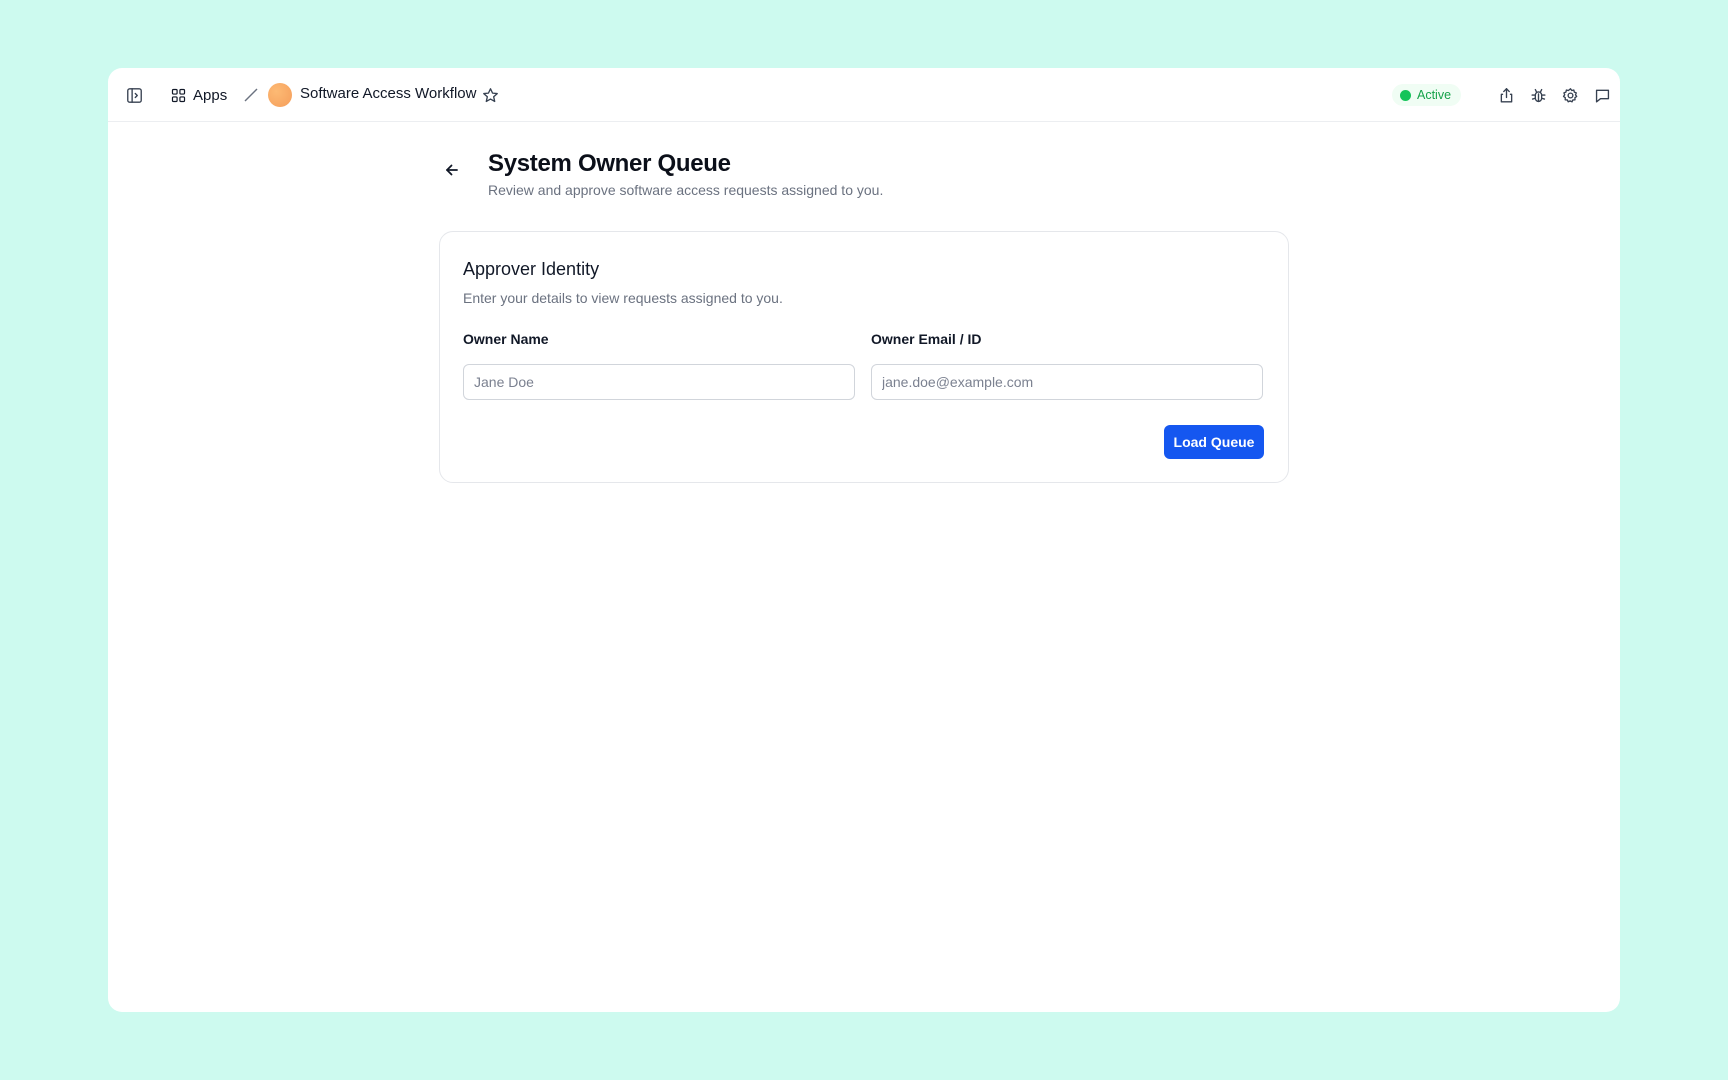 The width and height of the screenshot is (1728, 1080). What do you see at coordinates (280, 95) in the screenshot?
I see `app-avatar` at bounding box center [280, 95].